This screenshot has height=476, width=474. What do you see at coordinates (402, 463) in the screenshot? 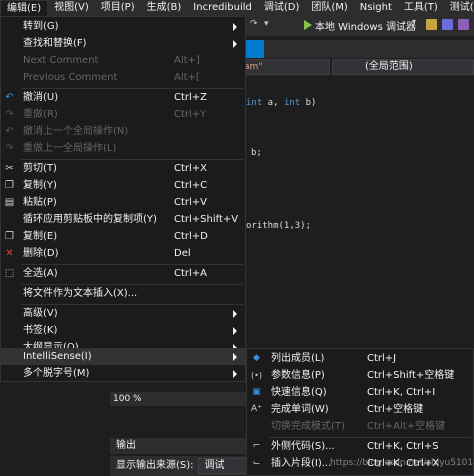
I see `watermark: https://blog.csdn.net/zhiyu510183` at bounding box center [402, 463].